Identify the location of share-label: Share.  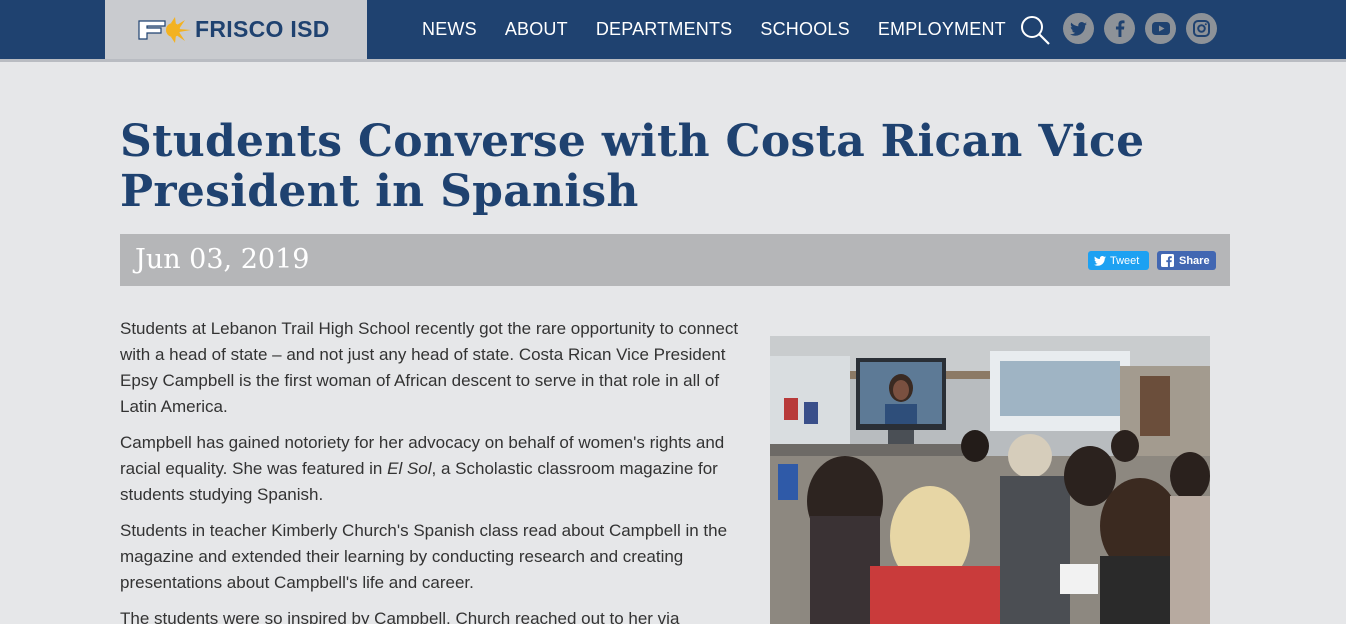
(1194, 260).